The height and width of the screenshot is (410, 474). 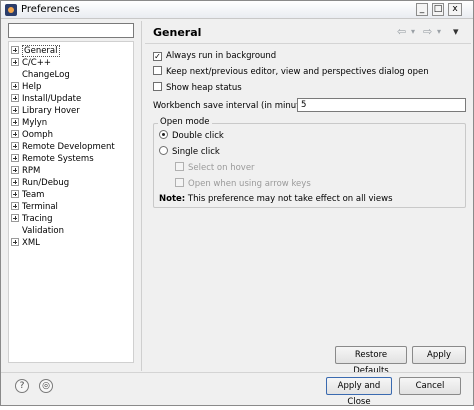 What do you see at coordinates (191, 136) in the screenshot?
I see `double-click-radio: Double click` at bounding box center [191, 136].